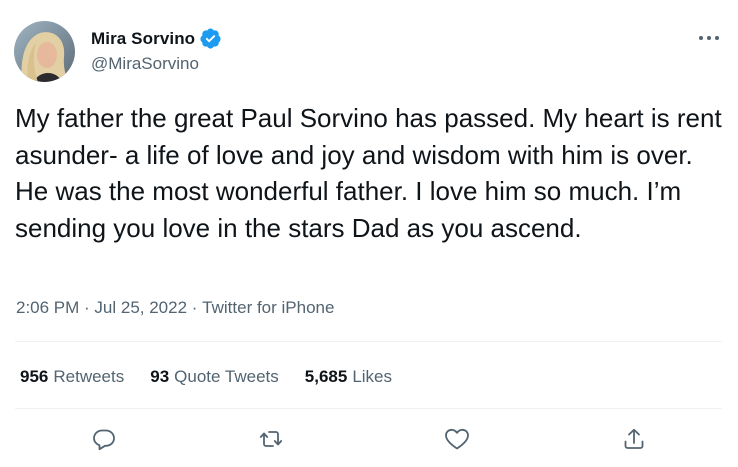 The width and height of the screenshot is (738, 467). I want to click on retweets-stat: 956 Retweets, so click(72, 377).